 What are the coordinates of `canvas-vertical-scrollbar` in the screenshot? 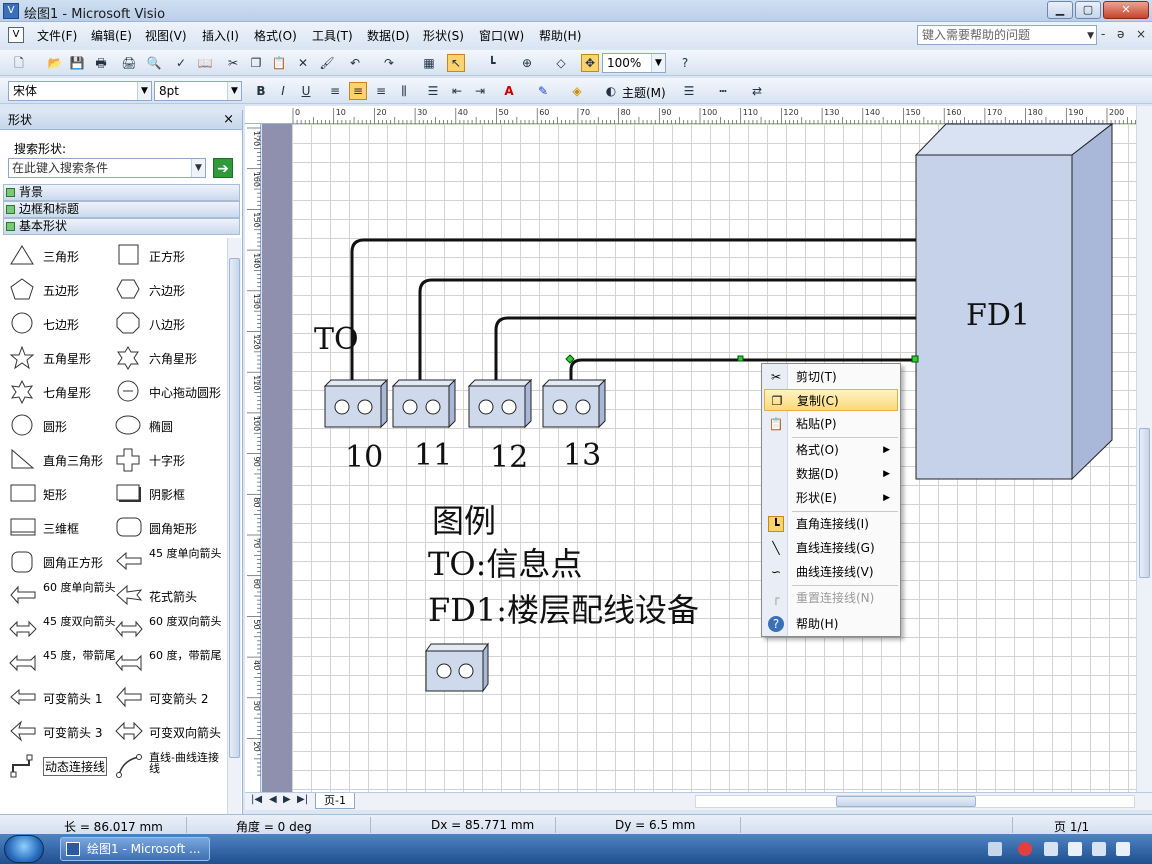 It's located at (1144, 449).